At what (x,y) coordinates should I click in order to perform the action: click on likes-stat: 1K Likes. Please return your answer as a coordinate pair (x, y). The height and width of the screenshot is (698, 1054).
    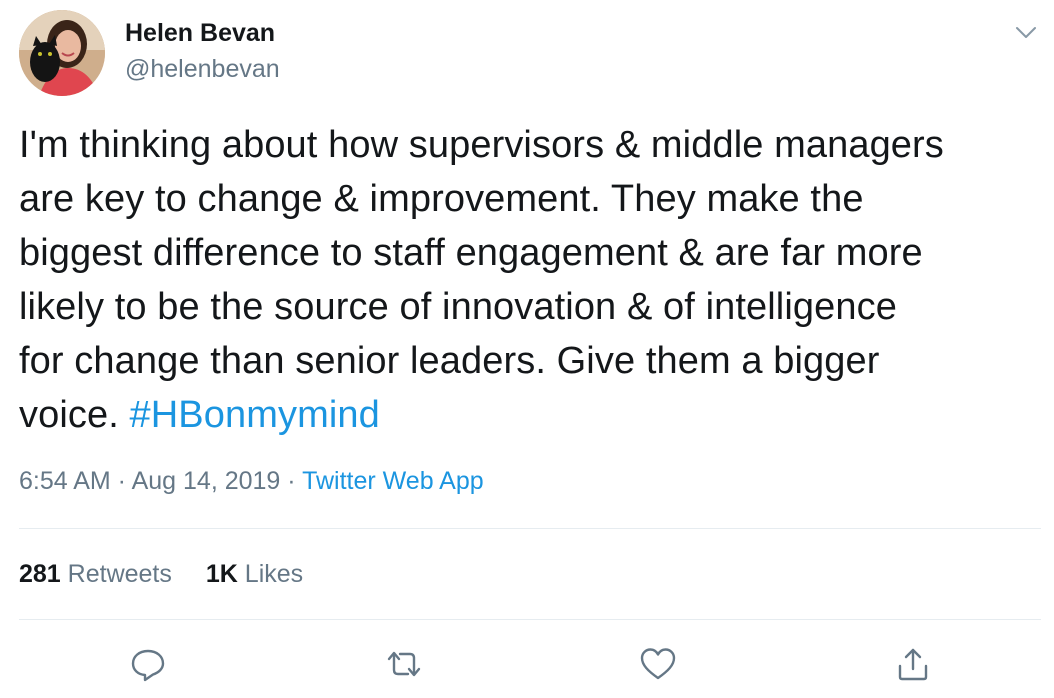
    Looking at the image, I should click on (254, 574).